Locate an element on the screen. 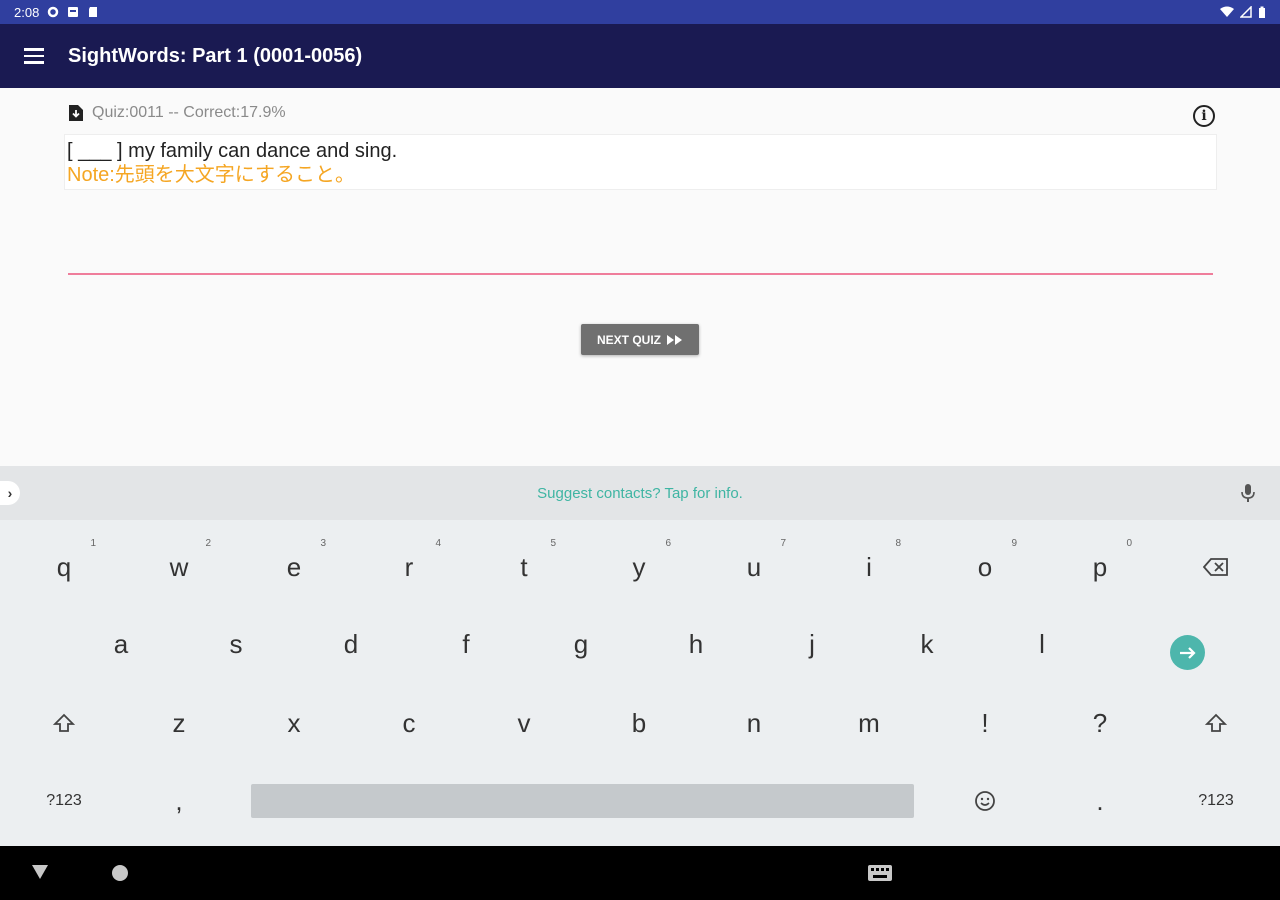 The width and height of the screenshot is (1280, 900). document-download-icon is located at coordinates (76, 113).